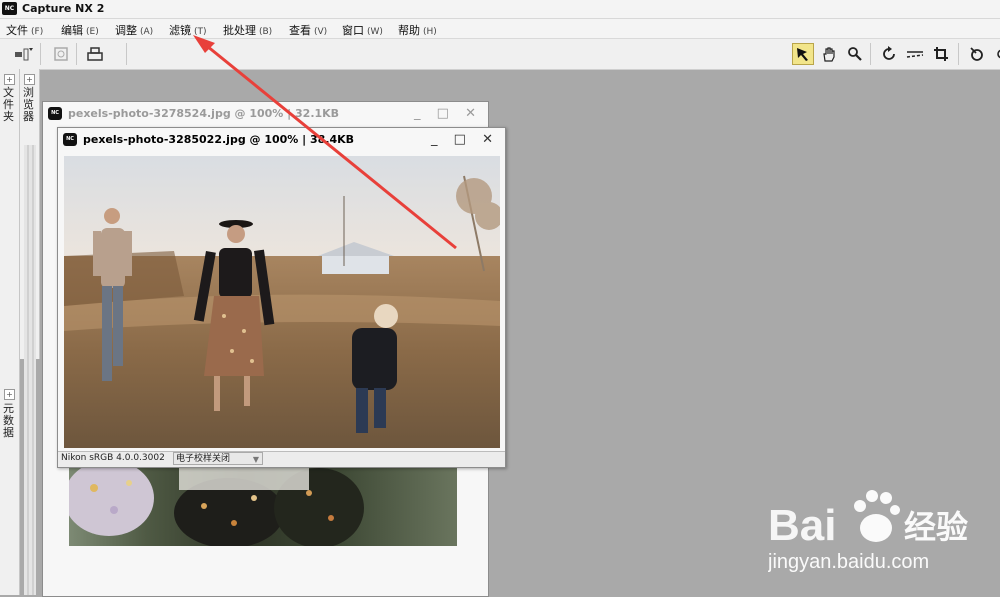 This screenshot has height=597, width=1000. I want to click on watermark-brand-cn: 经验, so click(936, 527).